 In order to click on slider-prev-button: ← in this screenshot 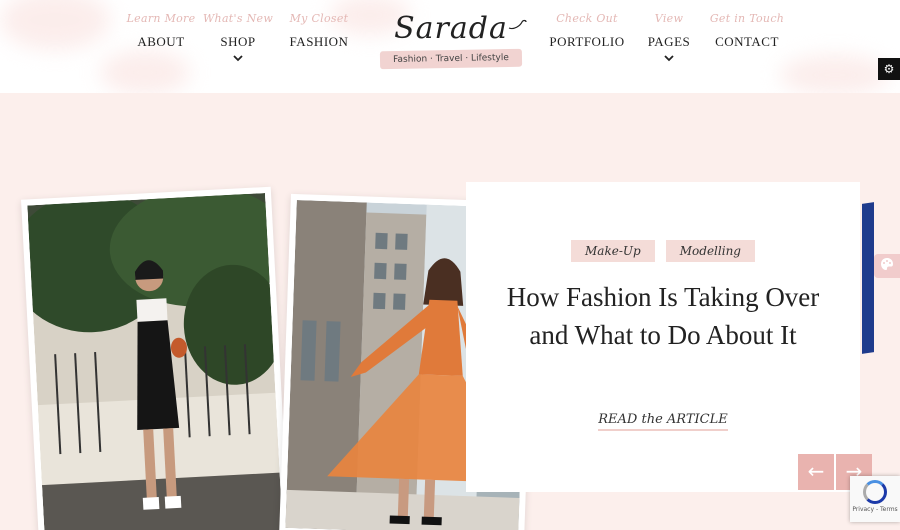, I will do `click(816, 472)`.